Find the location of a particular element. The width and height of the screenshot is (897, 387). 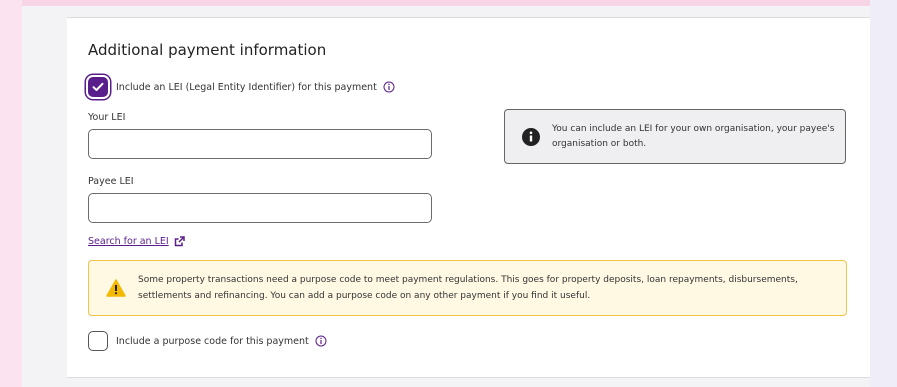

purpose-checkbox-label: Include a purpose code for this payment is located at coordinates (212, 341).